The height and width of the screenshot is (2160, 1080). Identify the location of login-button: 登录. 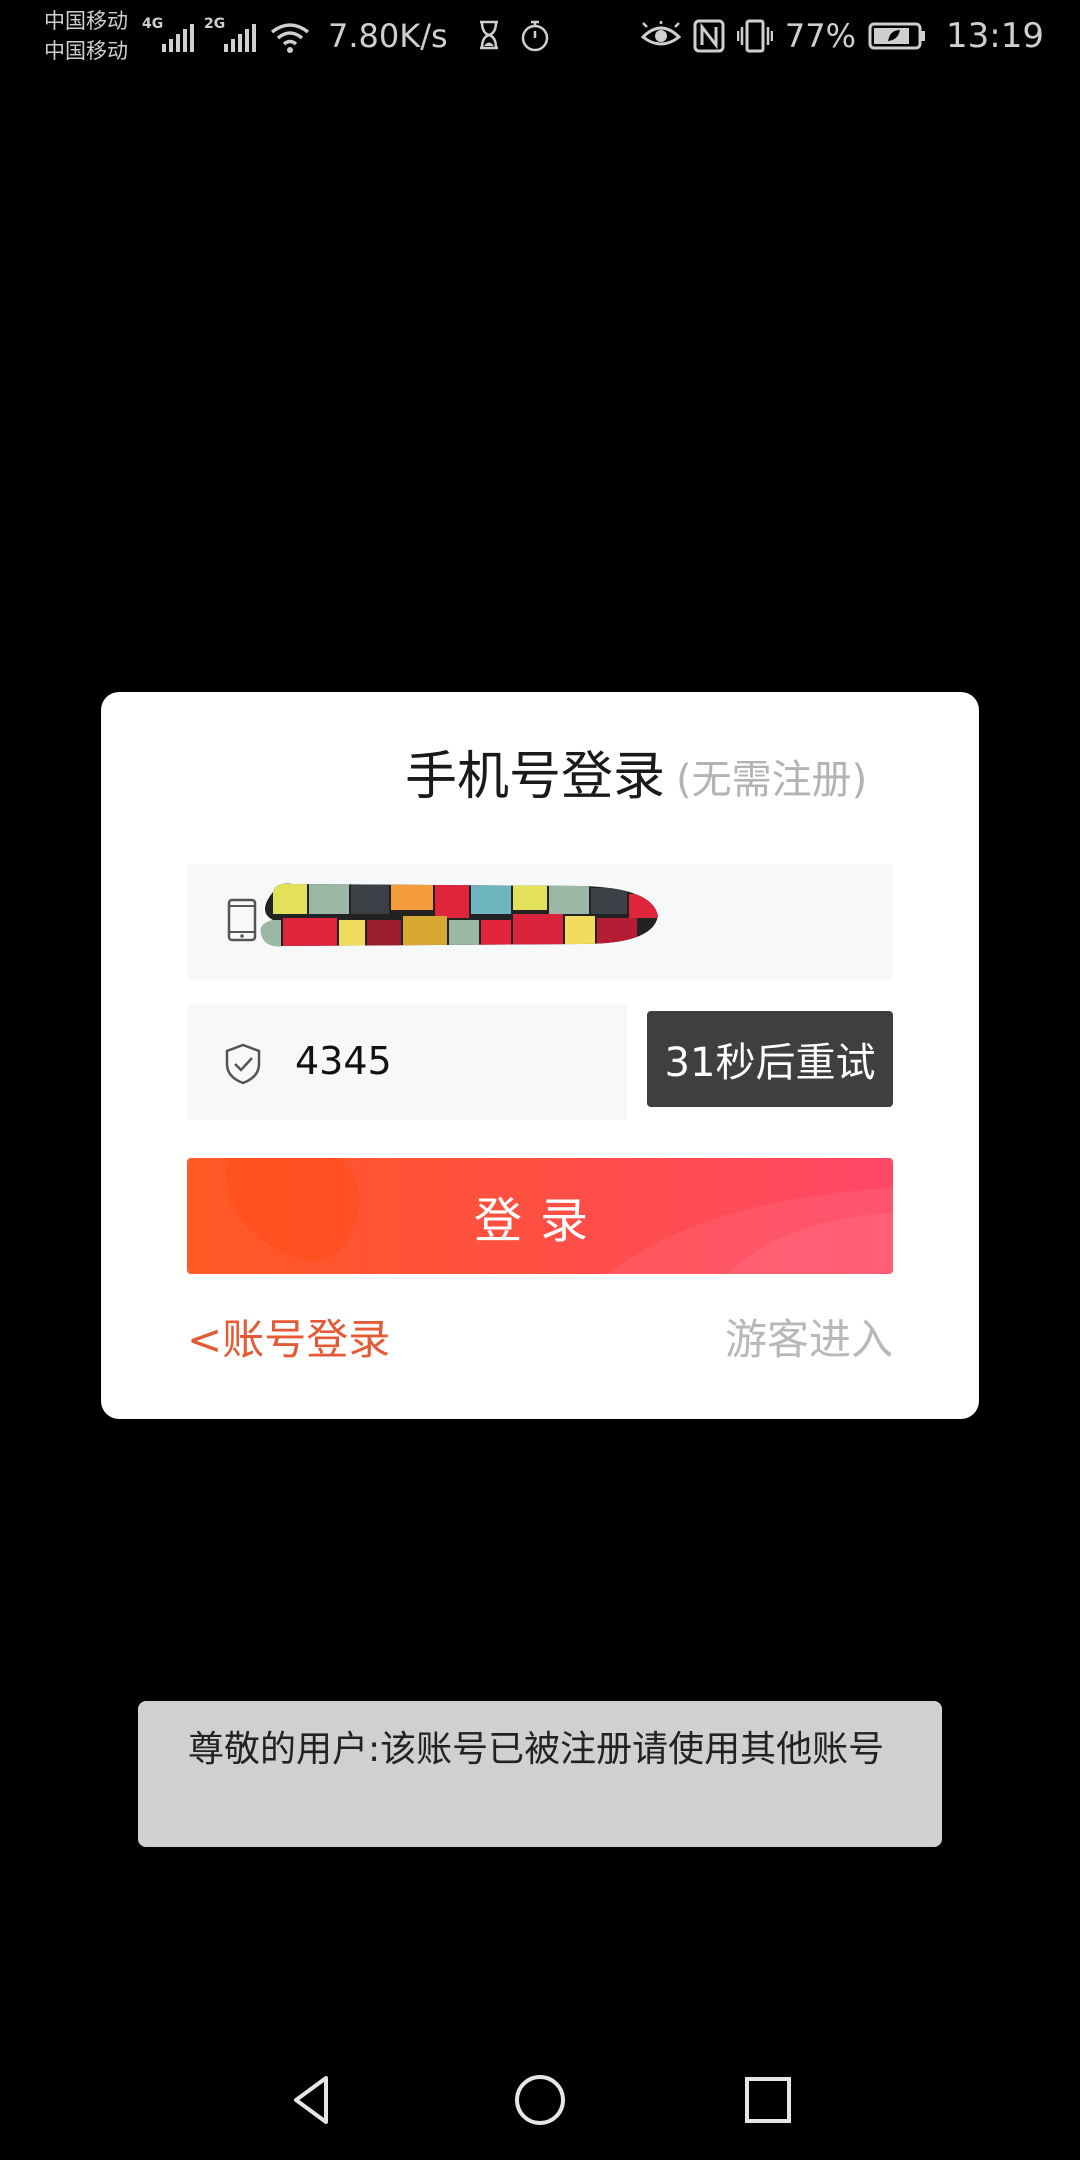
(540, 1216).